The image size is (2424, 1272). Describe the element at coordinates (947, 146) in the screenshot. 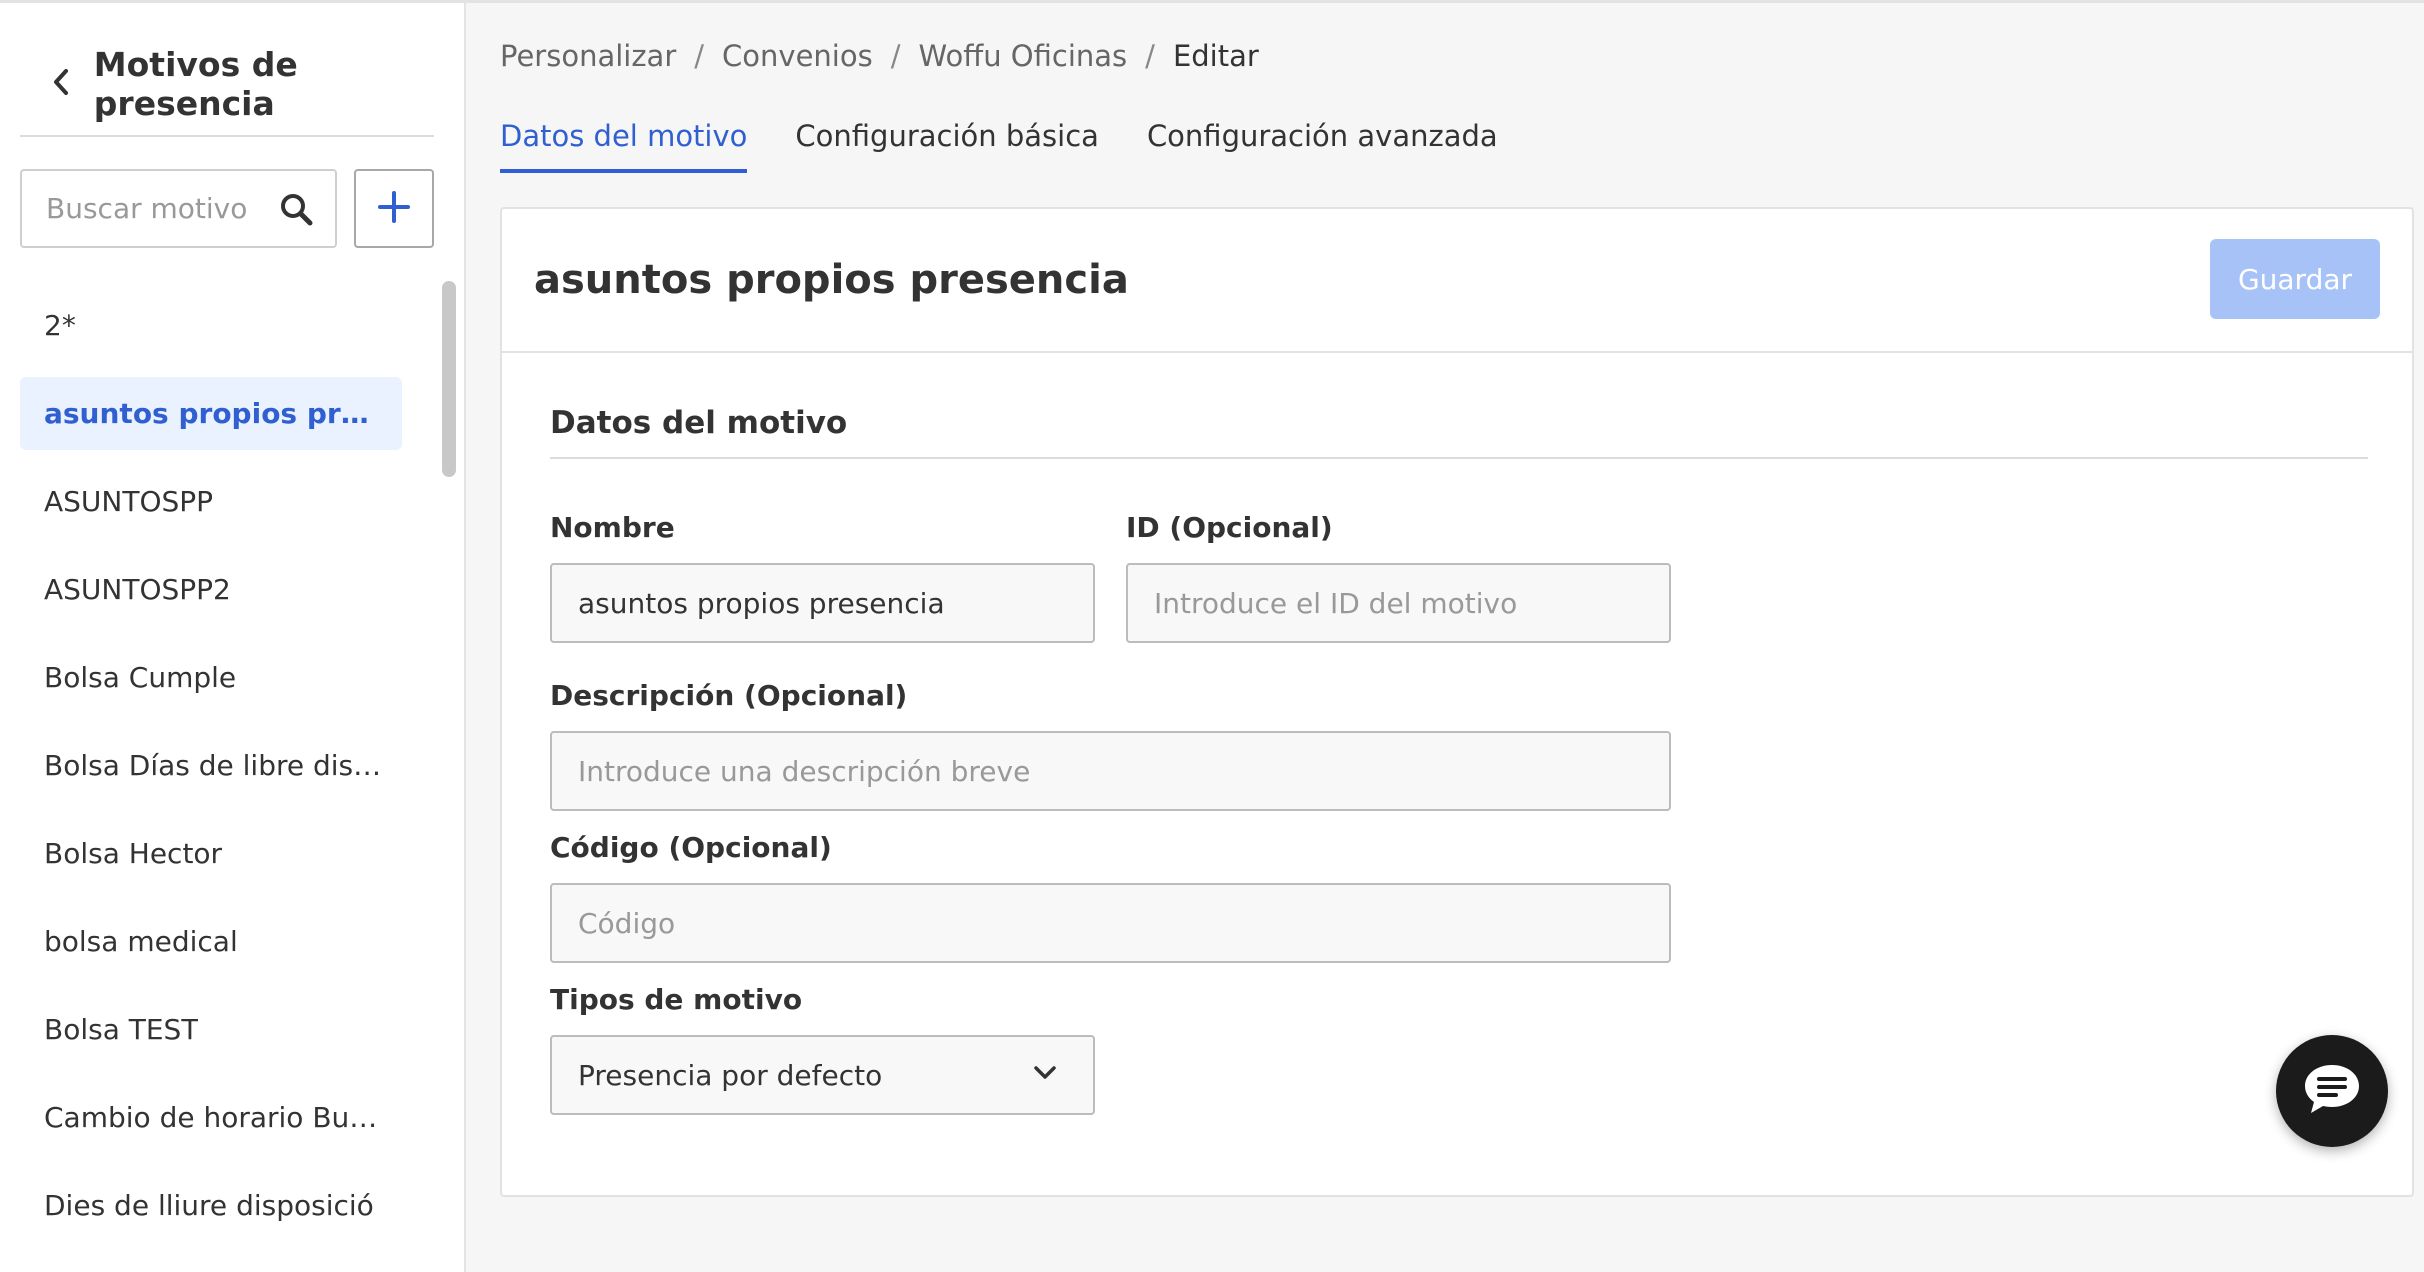

I see `tab-configuracion-basica: Configuración básica` at that location.